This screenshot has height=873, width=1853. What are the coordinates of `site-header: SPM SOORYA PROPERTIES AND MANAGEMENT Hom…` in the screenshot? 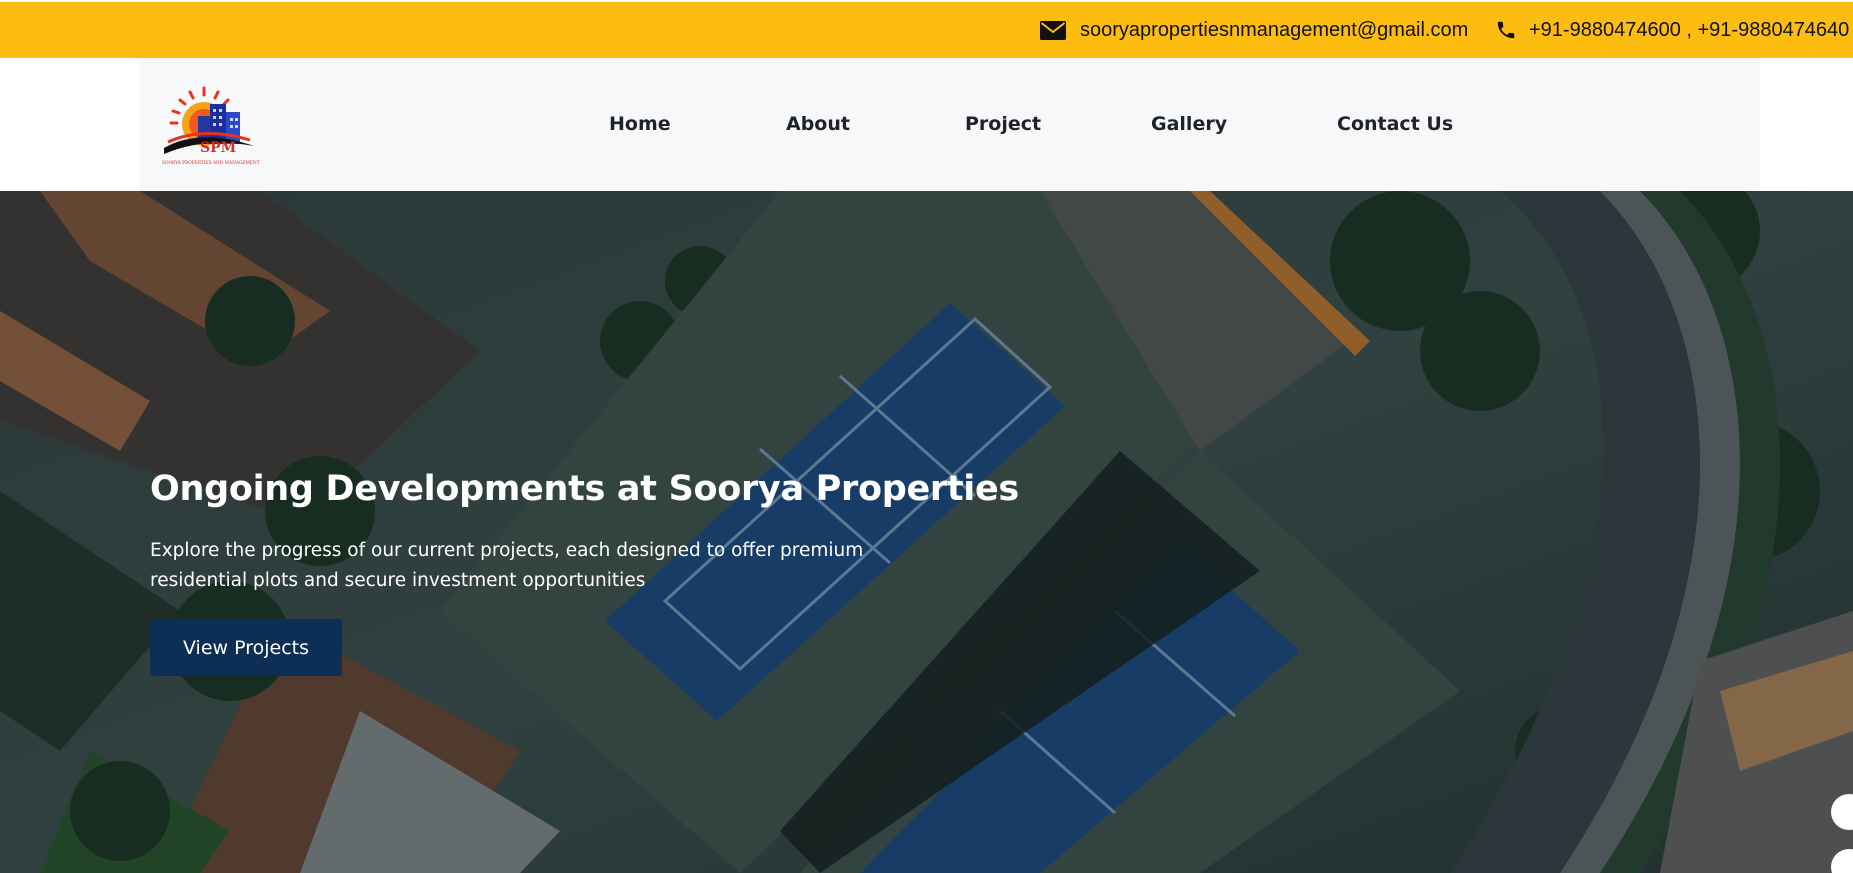 It's located at (950, 124).